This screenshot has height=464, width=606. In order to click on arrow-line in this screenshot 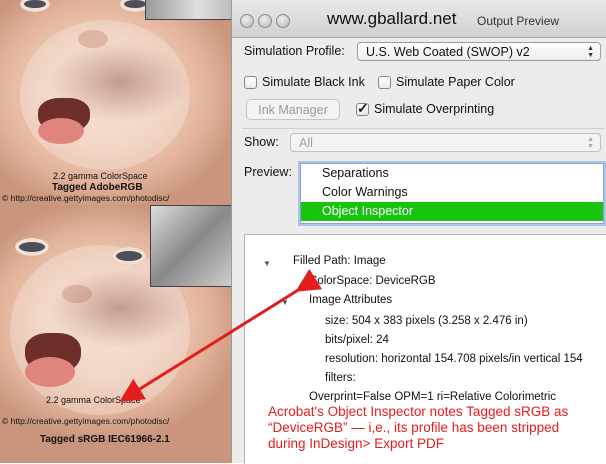, I will do `click(221, 335)`.